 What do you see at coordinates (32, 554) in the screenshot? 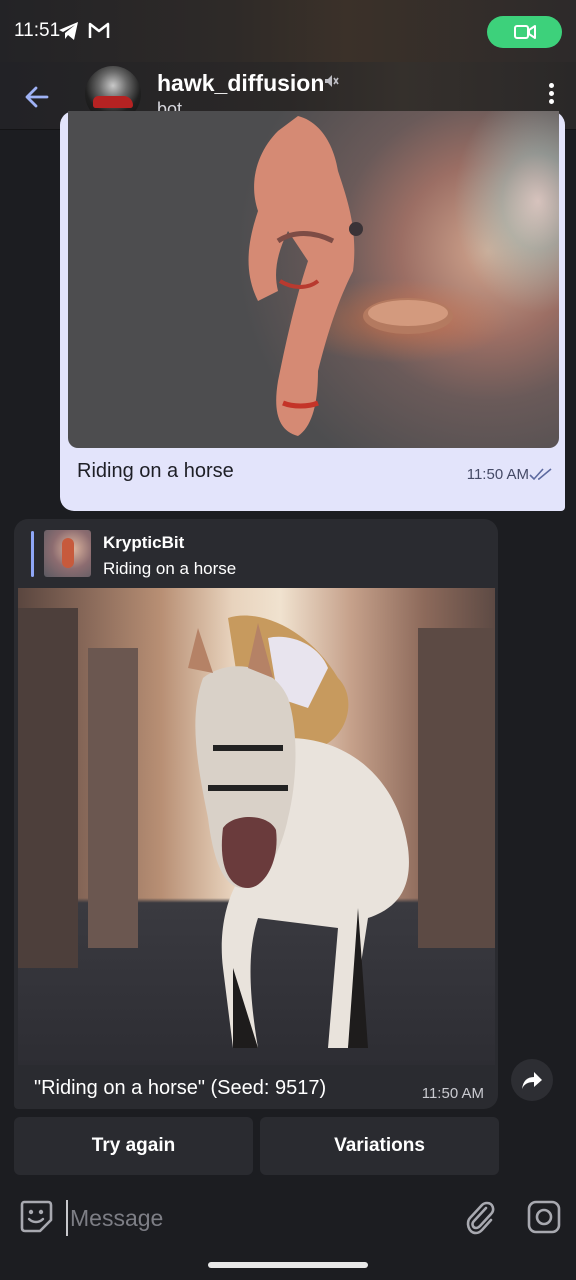
I see `reply-accent-bar` at bounding box center [32, 554].